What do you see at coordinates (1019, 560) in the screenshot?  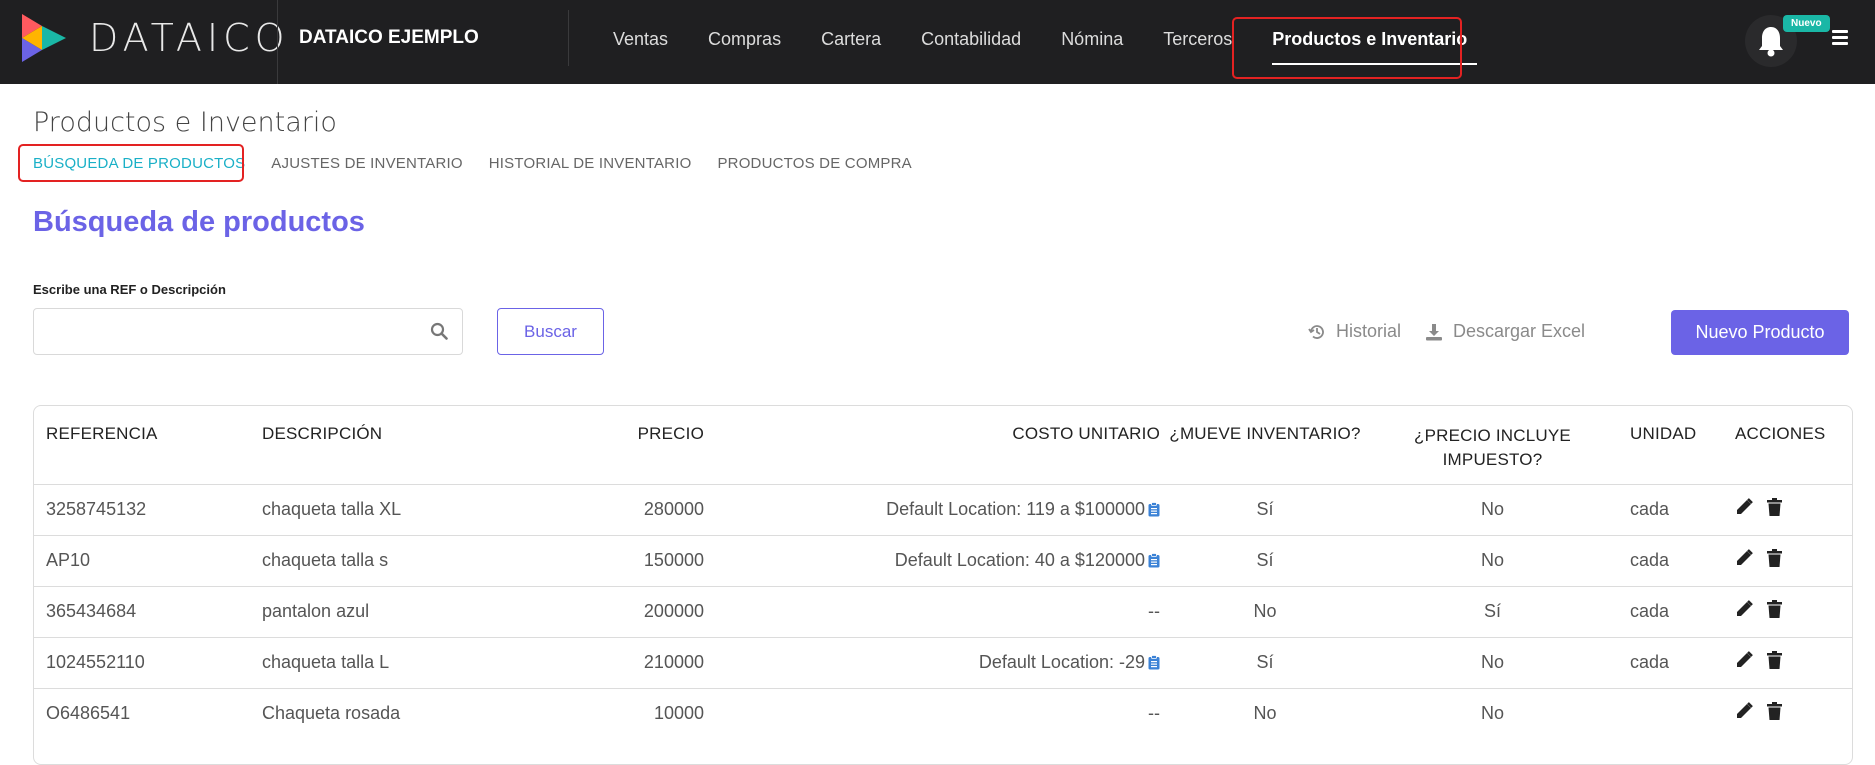 I see `costo-text: Default Location: 40 a $120000` at bounding box center [1019, 560].